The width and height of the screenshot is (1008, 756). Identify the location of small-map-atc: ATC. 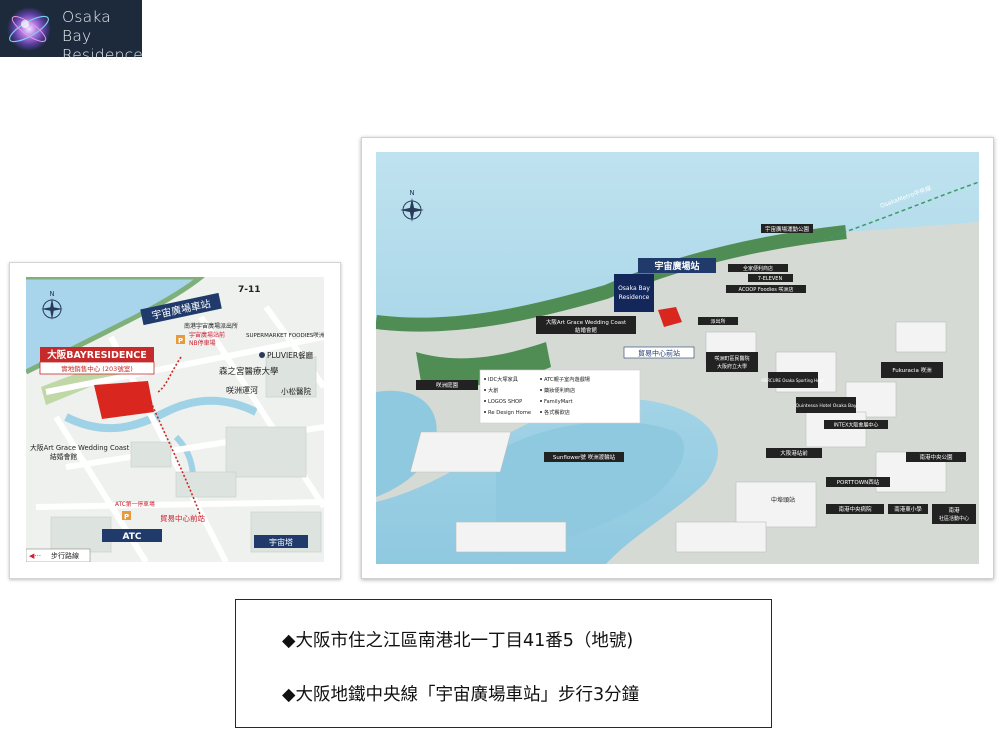
(131, 537).